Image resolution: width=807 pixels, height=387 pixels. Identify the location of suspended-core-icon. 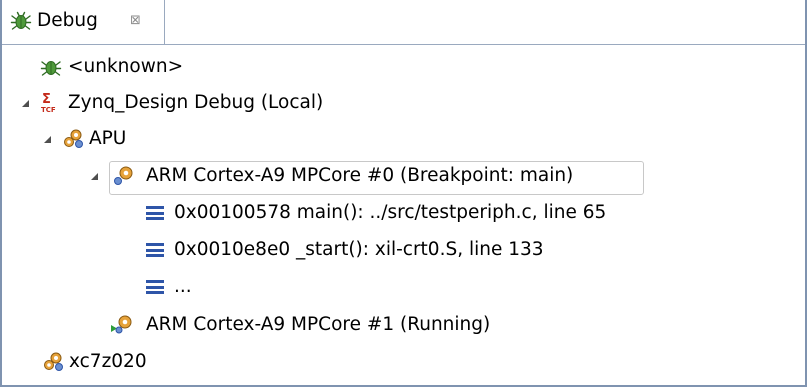
(123, 175).